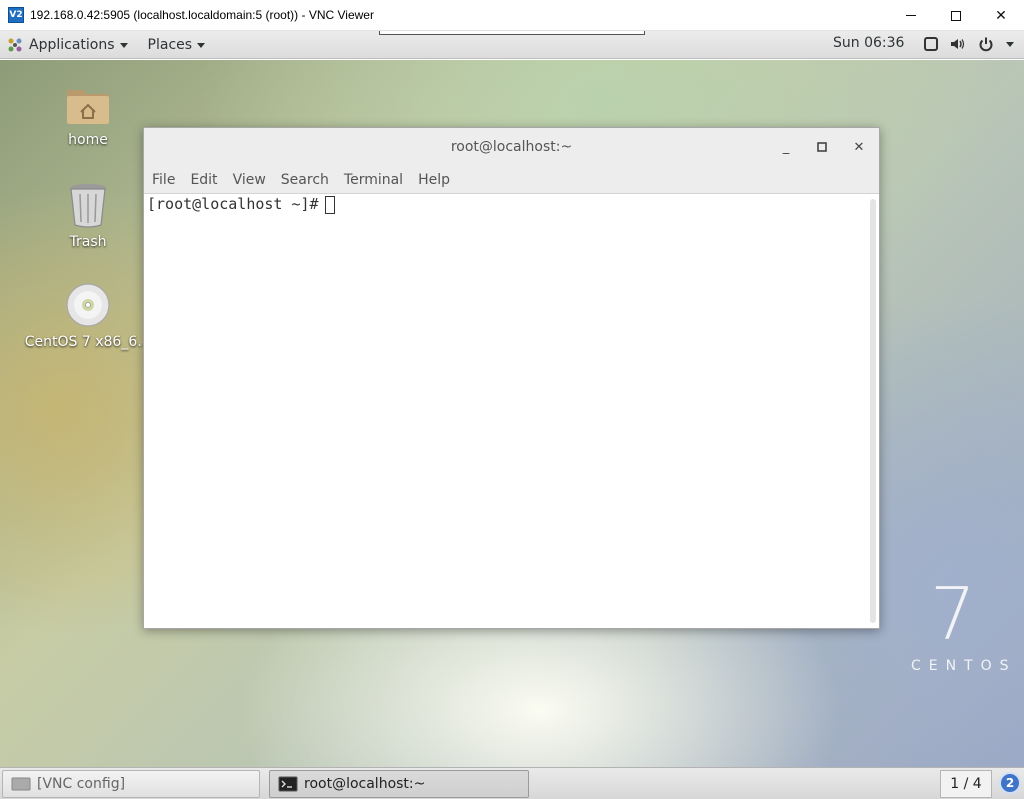  I want to click on desktop-icon-trash: Trash, so click(88, 216).